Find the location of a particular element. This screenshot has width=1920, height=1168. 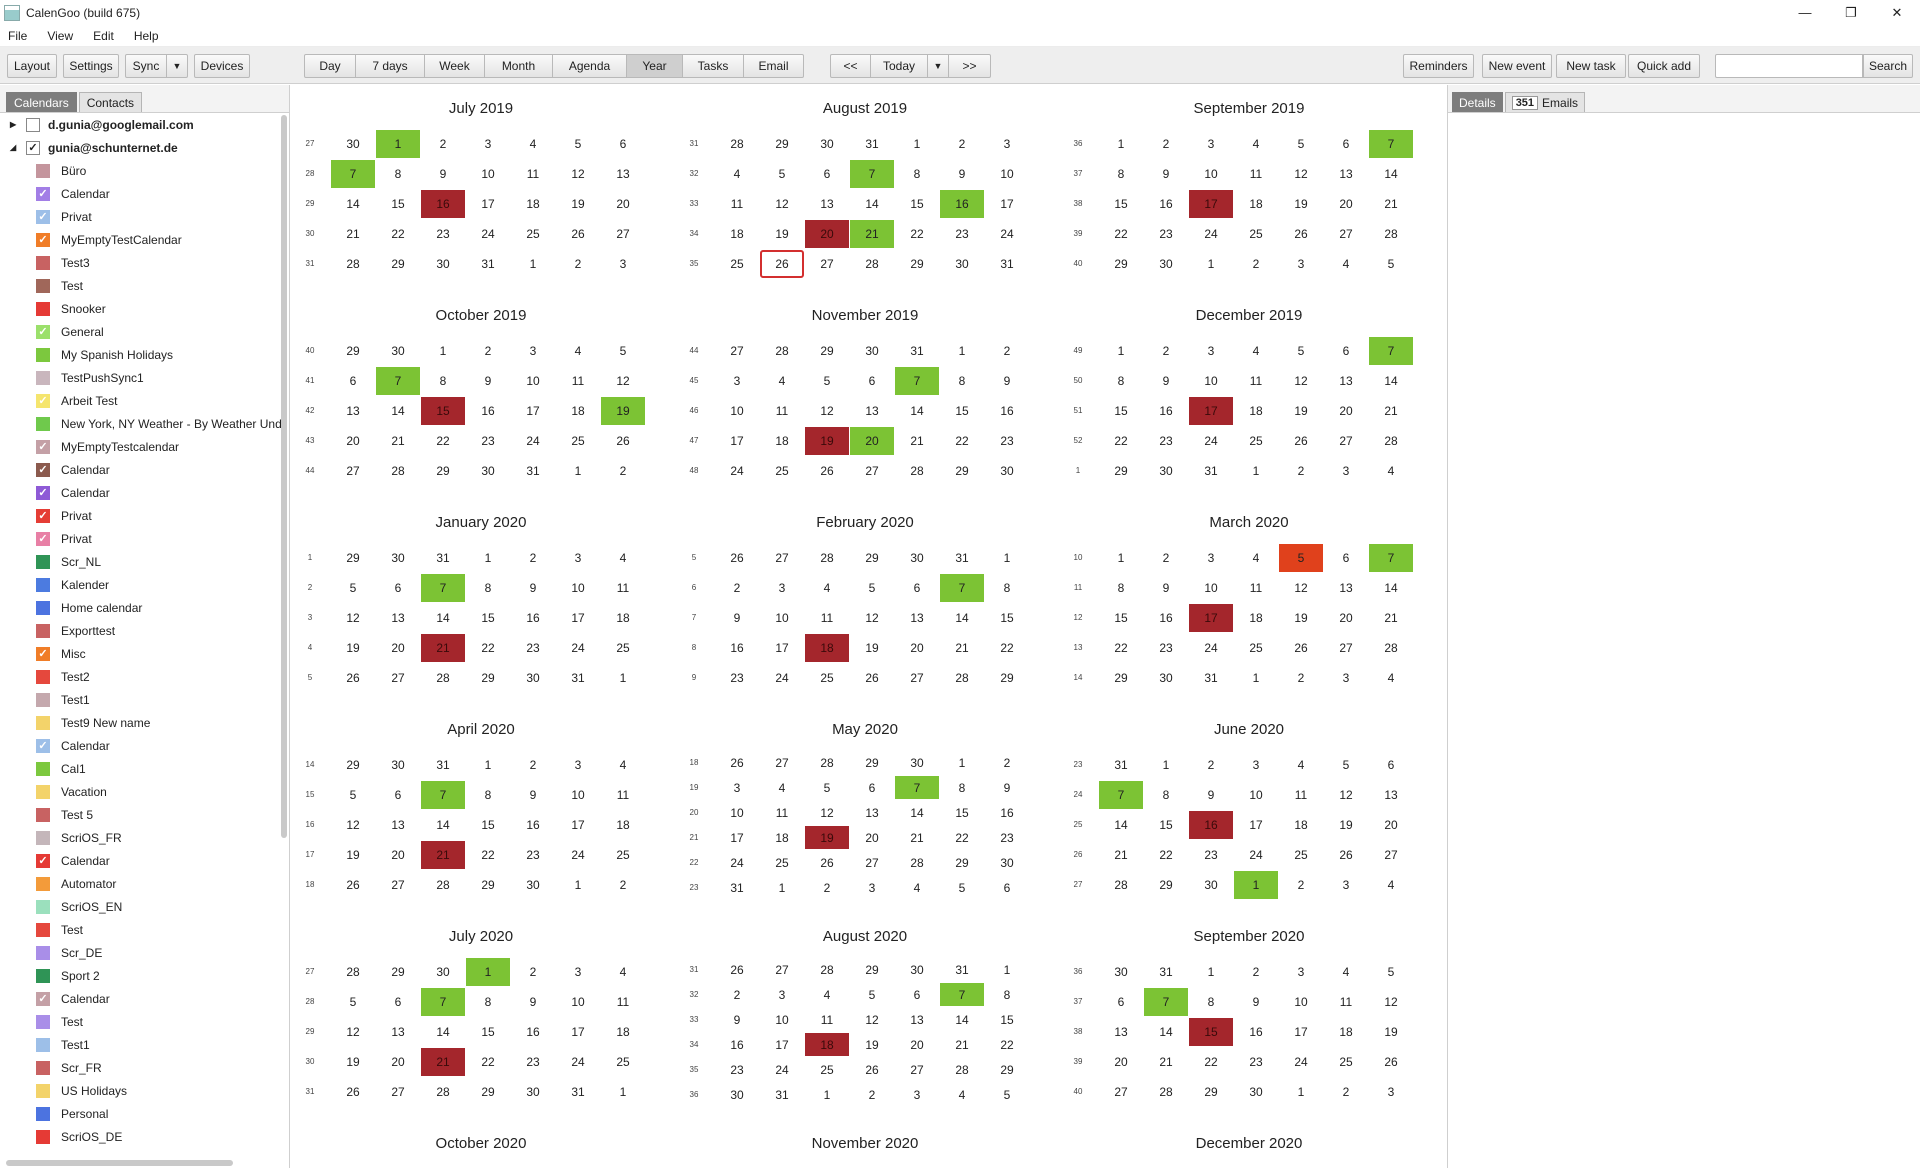

day-cell: 22 is located at coordinates (1007, 1044).